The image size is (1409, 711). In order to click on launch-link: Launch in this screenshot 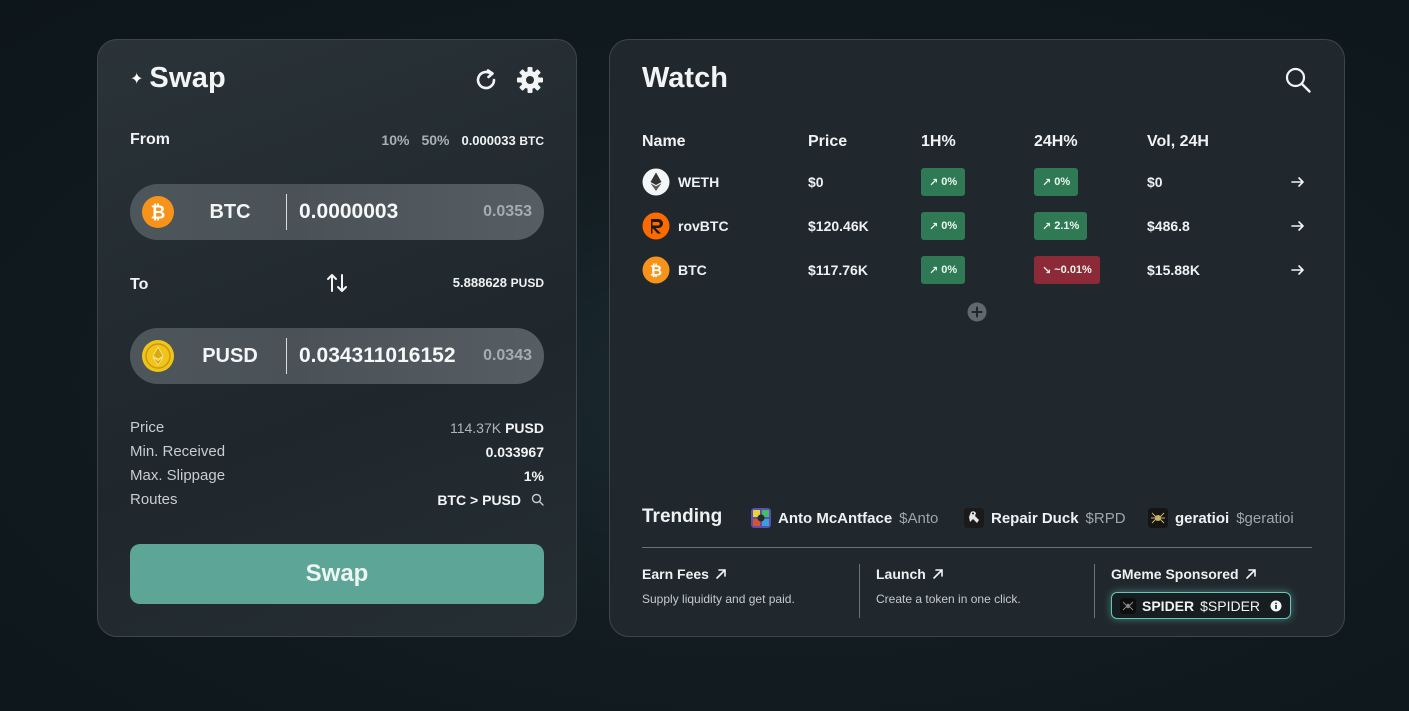, I will do `click(910, 574)`.